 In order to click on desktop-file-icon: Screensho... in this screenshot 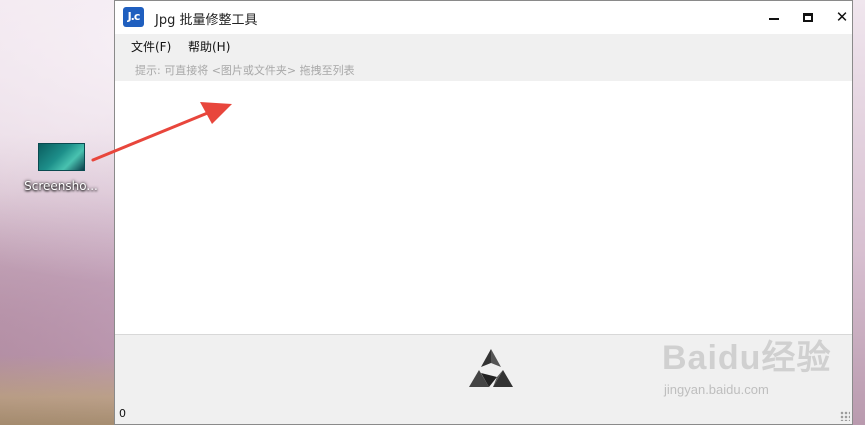, I will do `click(61, 166)`.